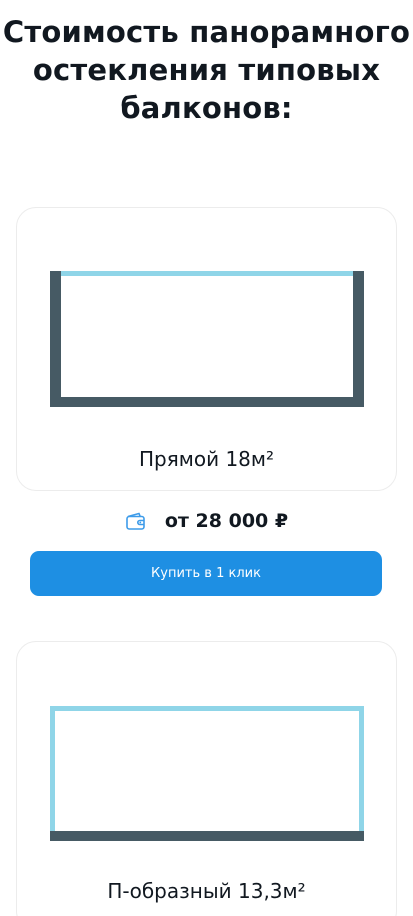 The image size is (413, 916). Describe the element at coordinates (136, 521) in the screenshot. I see `wallet-icon` at that location.